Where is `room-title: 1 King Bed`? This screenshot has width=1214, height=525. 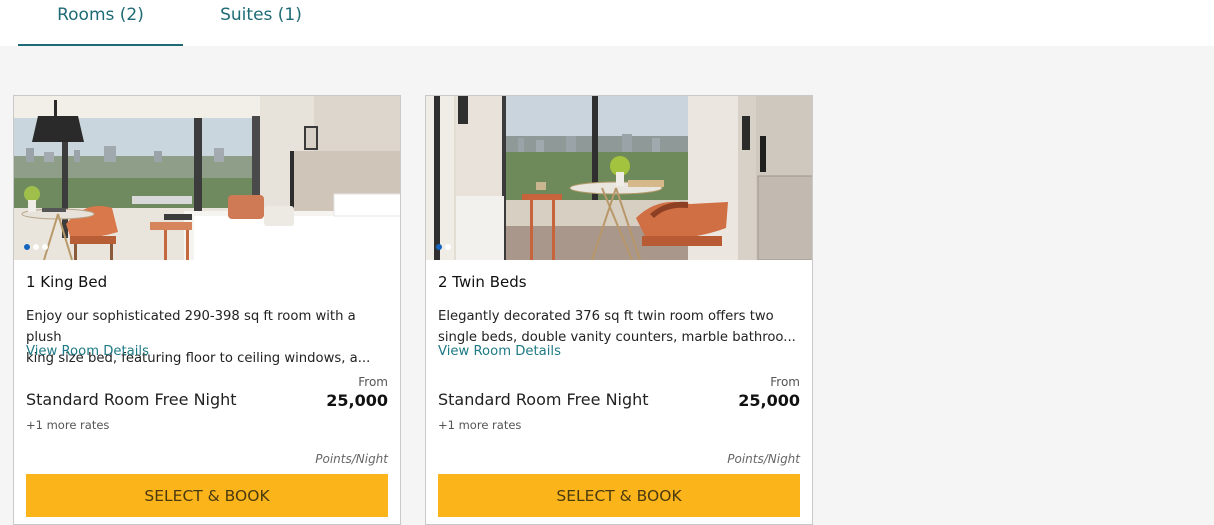
room-title: 1 King Bed is located at coordinates (67, 282).